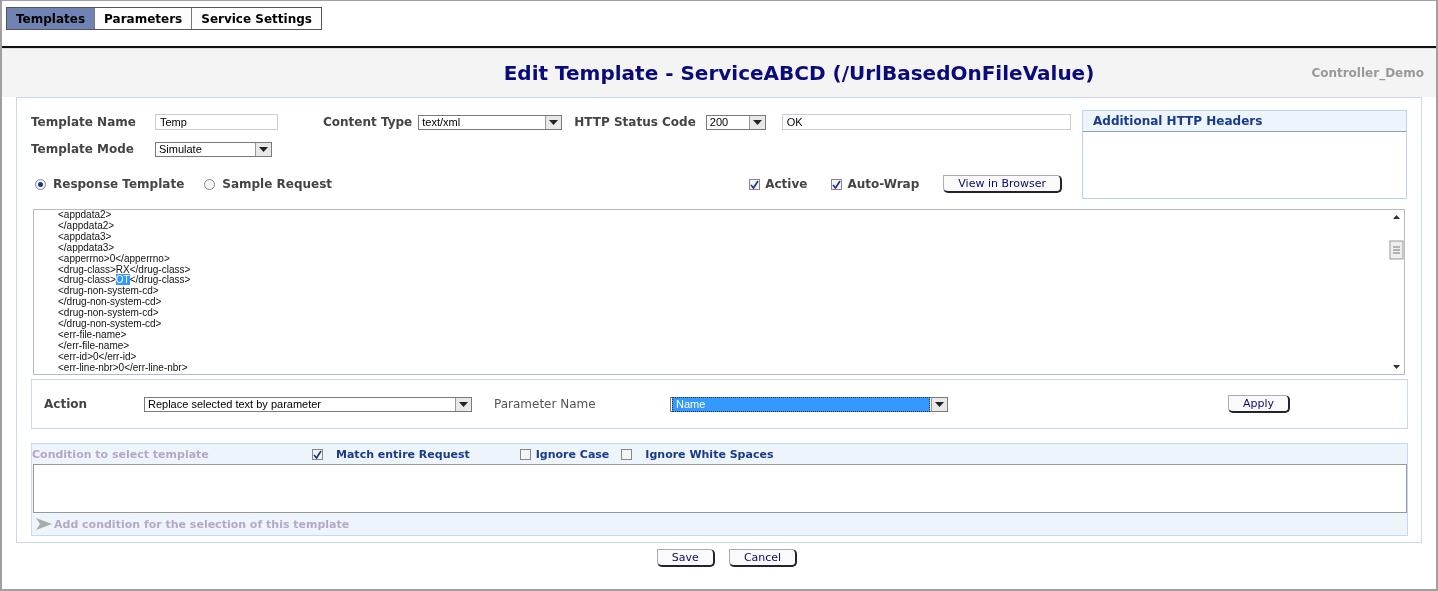 The height and width of the screenshot is (591, 1438). I want to click on view-in-browser-button: View in Browser, so click(1002, 184).